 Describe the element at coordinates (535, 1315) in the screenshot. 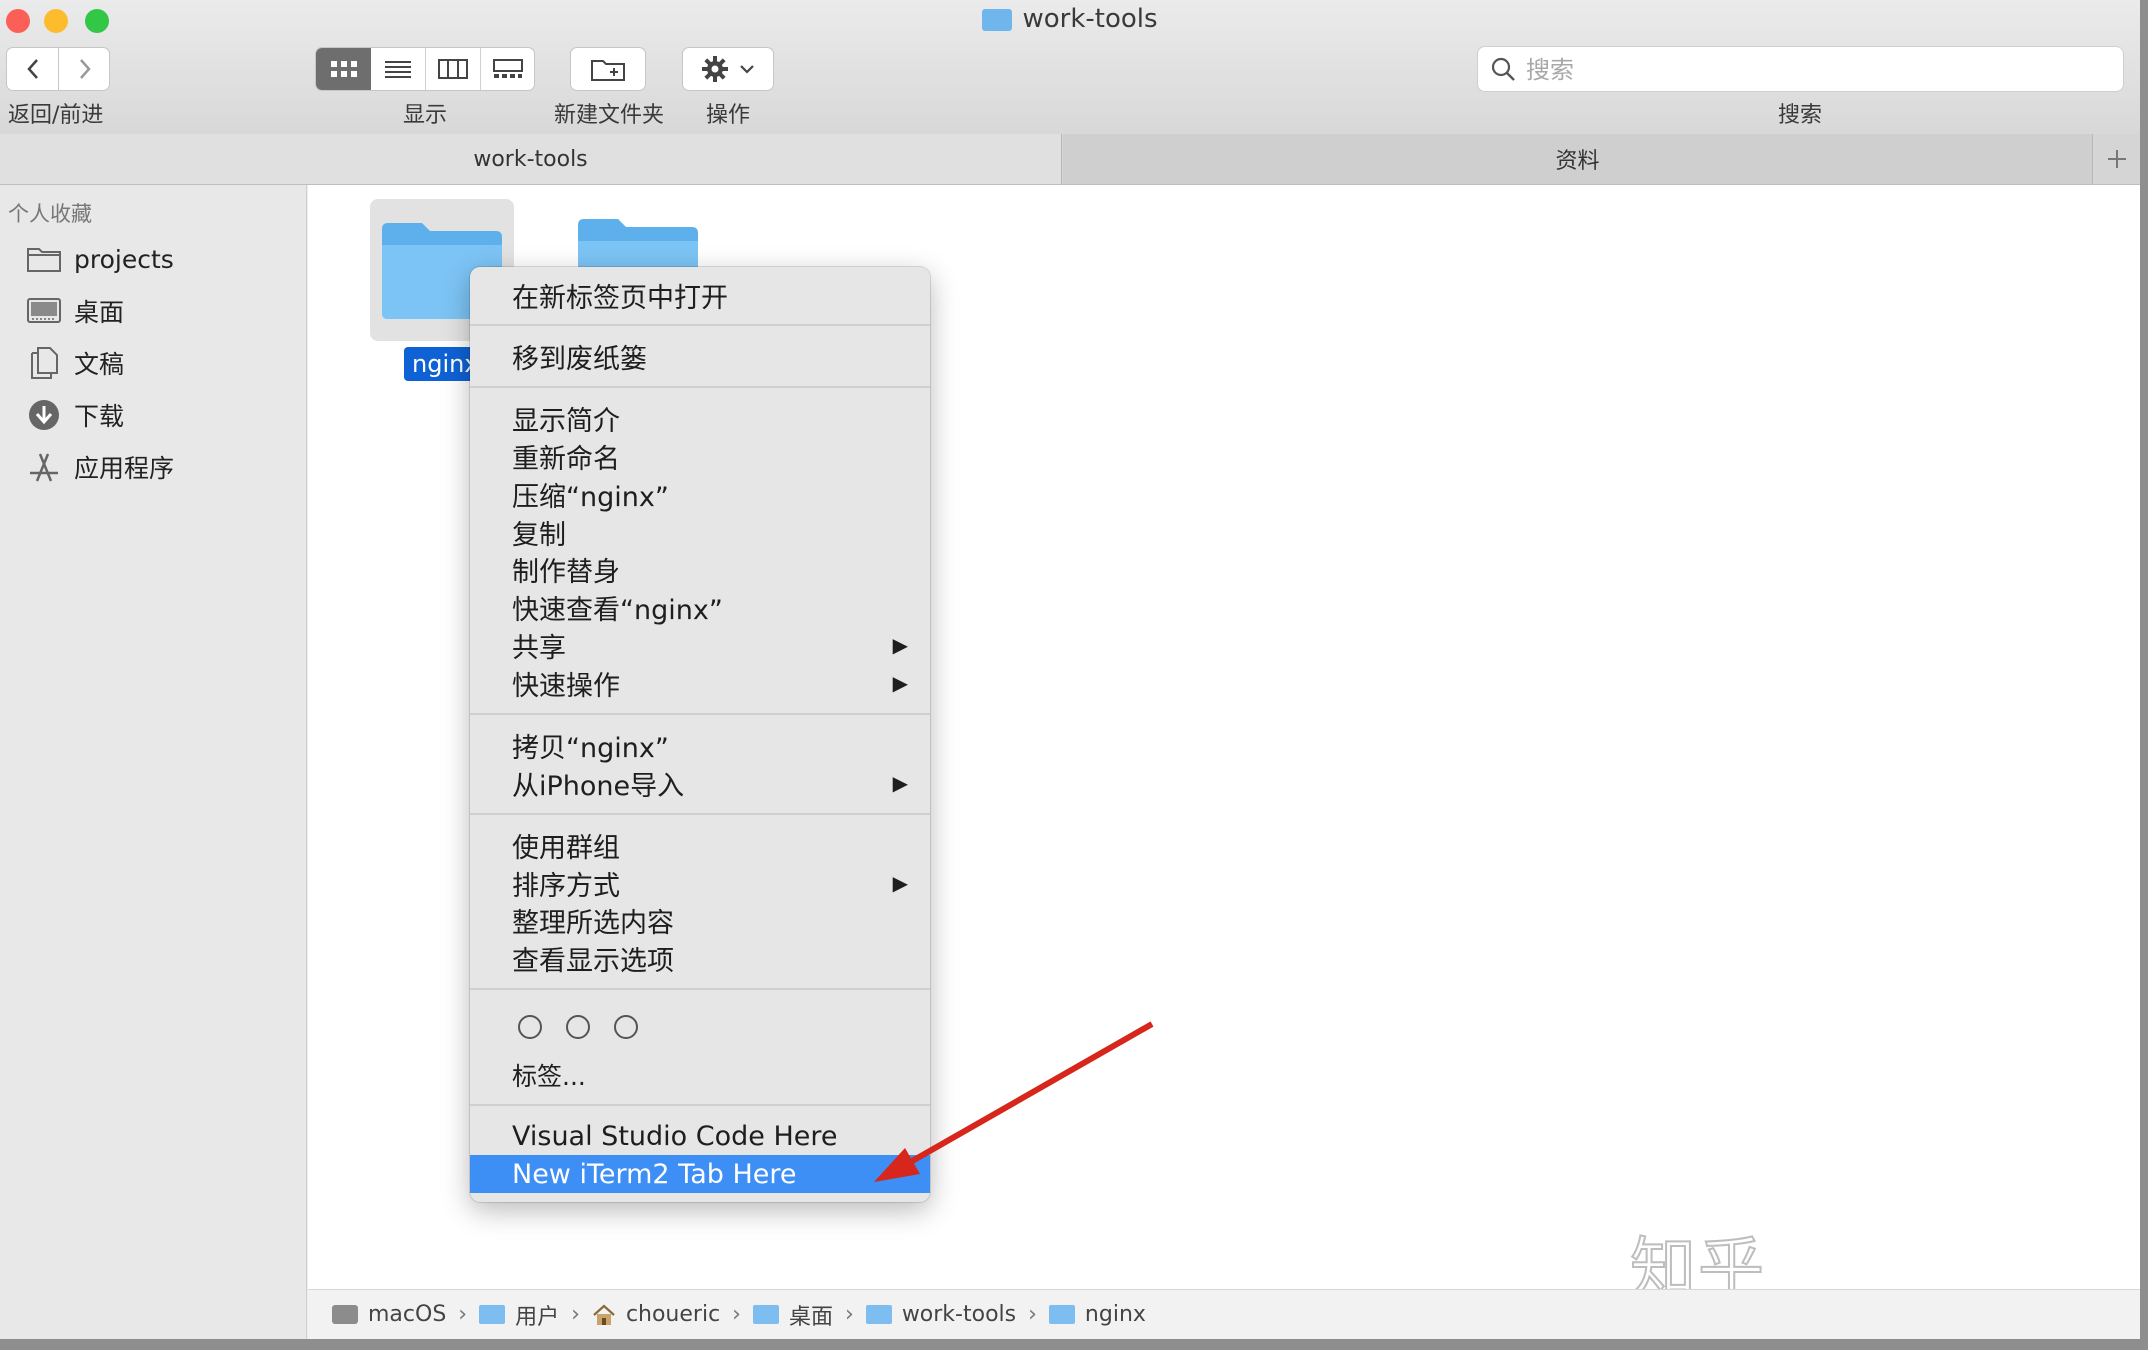

I see `path-crumb-users: 用户 ›` at that location.